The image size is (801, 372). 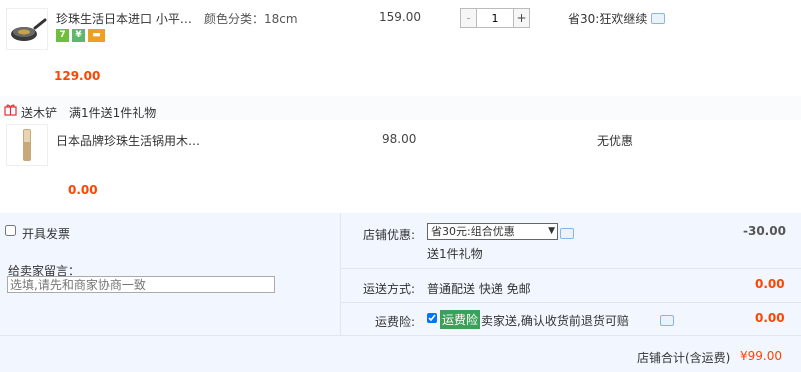 What do you see at coordinates (78, 35) in the screenshot?
I see `coupon-badge-icon: ¥` at bounding box center [78, 35].